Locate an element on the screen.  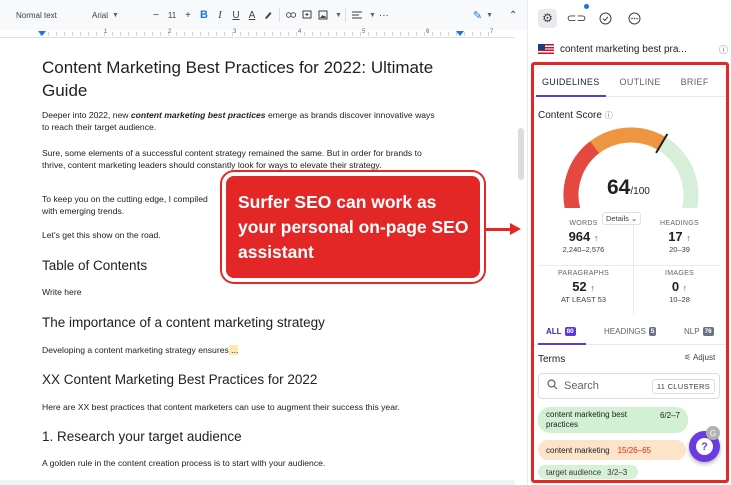
terms-search-input: Search 11 CLUSTERS is located at coordinates (629, 386).